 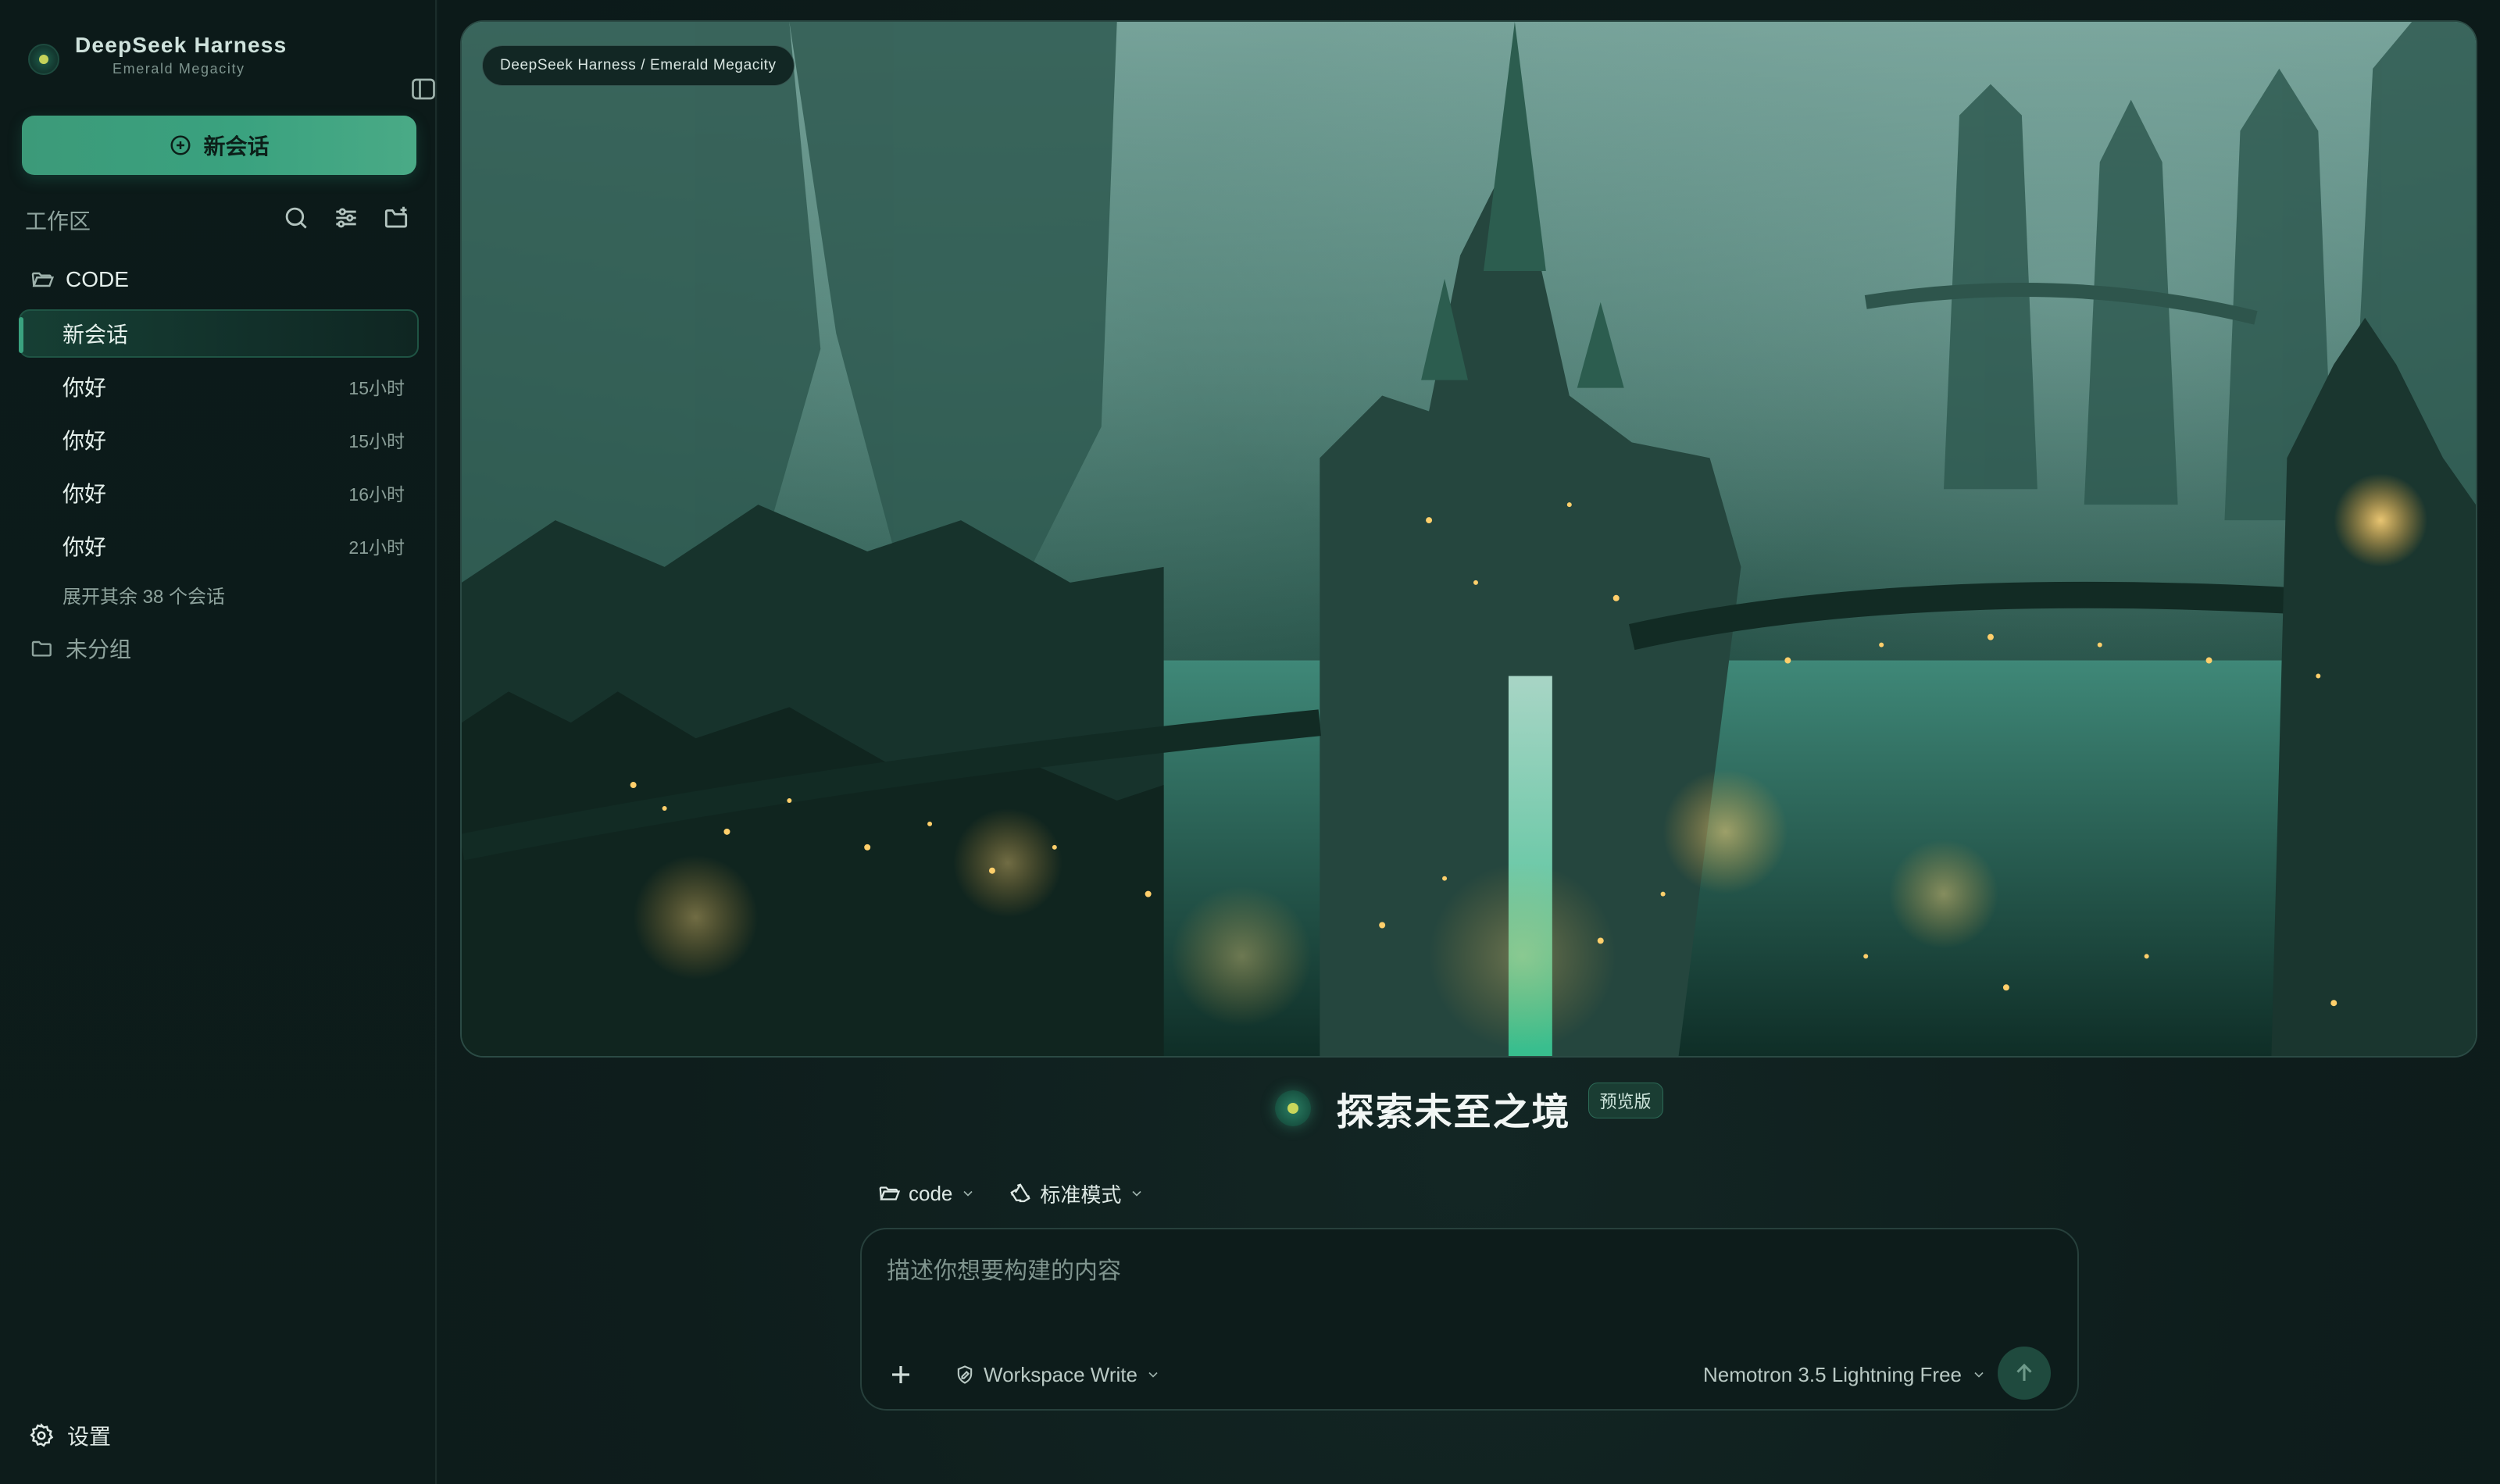 What do you see at coordinates (1832, 1374) in the screenshot?
I see `model-label: Nemotron 3.5 Lightning Free` at bounding box center [1832, 1374].